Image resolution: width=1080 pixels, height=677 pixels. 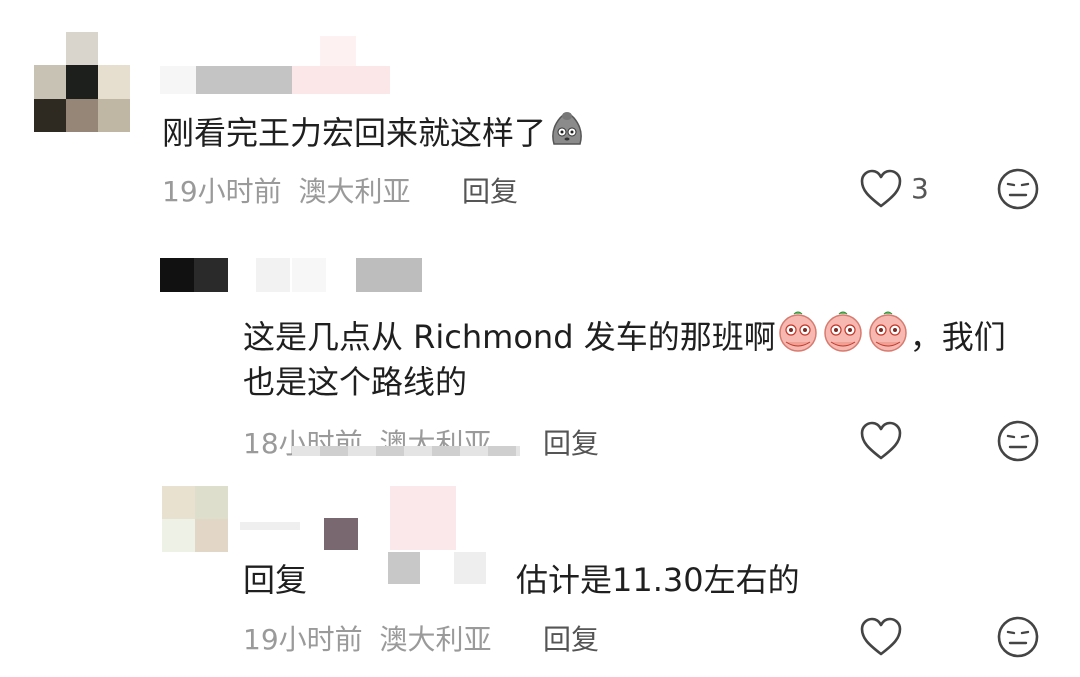 What do you see at coordinates (375, 133) in the screenshot?
I see `comment-text: 刚看完王力宏回来就这样了` at bounding box center [375, 133].